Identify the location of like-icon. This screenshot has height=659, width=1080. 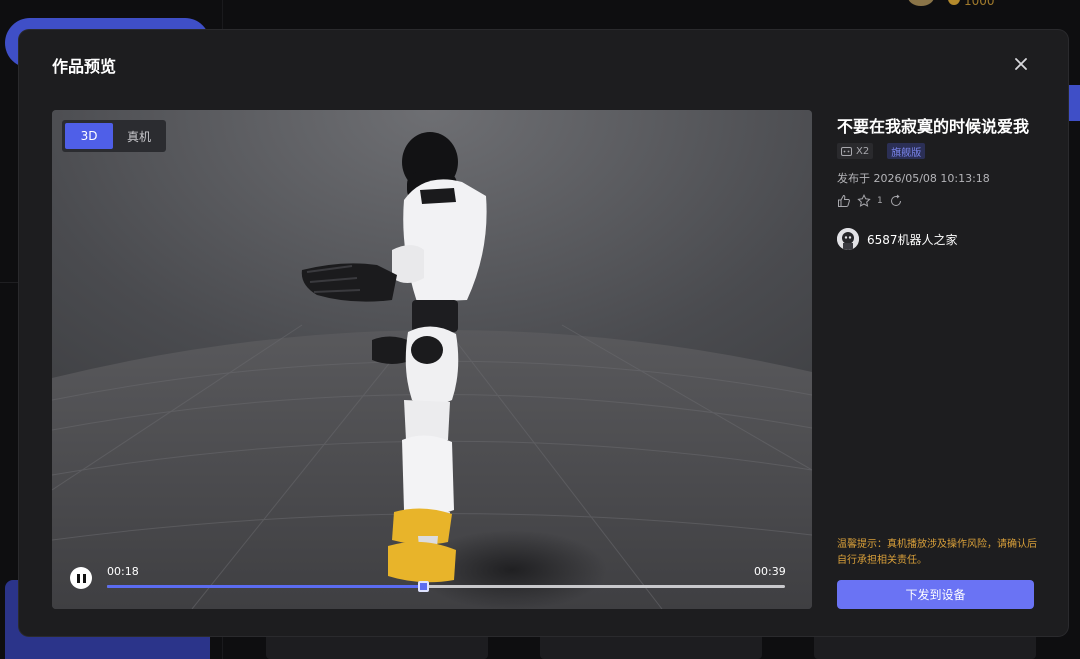
(844, 201).